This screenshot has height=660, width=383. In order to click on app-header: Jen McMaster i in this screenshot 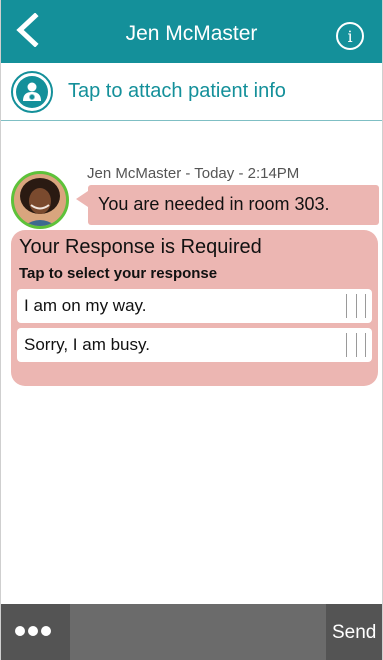, I will do `click(191, 31)`.